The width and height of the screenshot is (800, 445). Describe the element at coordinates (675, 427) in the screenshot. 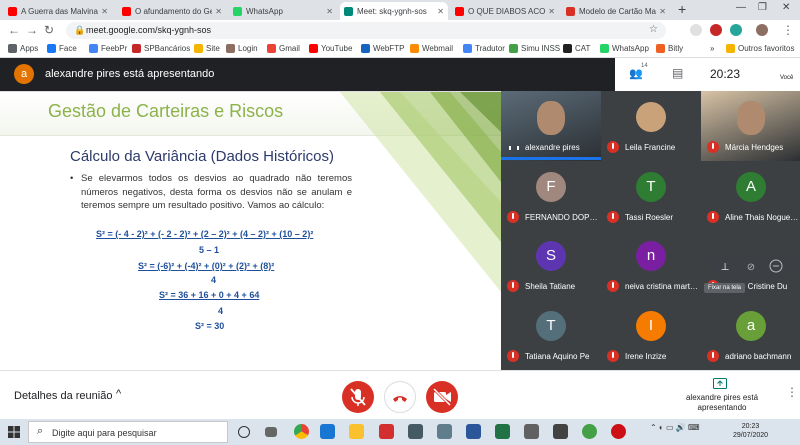

I see `system-tray: ⌃ ◐ ▭ 🔊 ⌨` at that location.